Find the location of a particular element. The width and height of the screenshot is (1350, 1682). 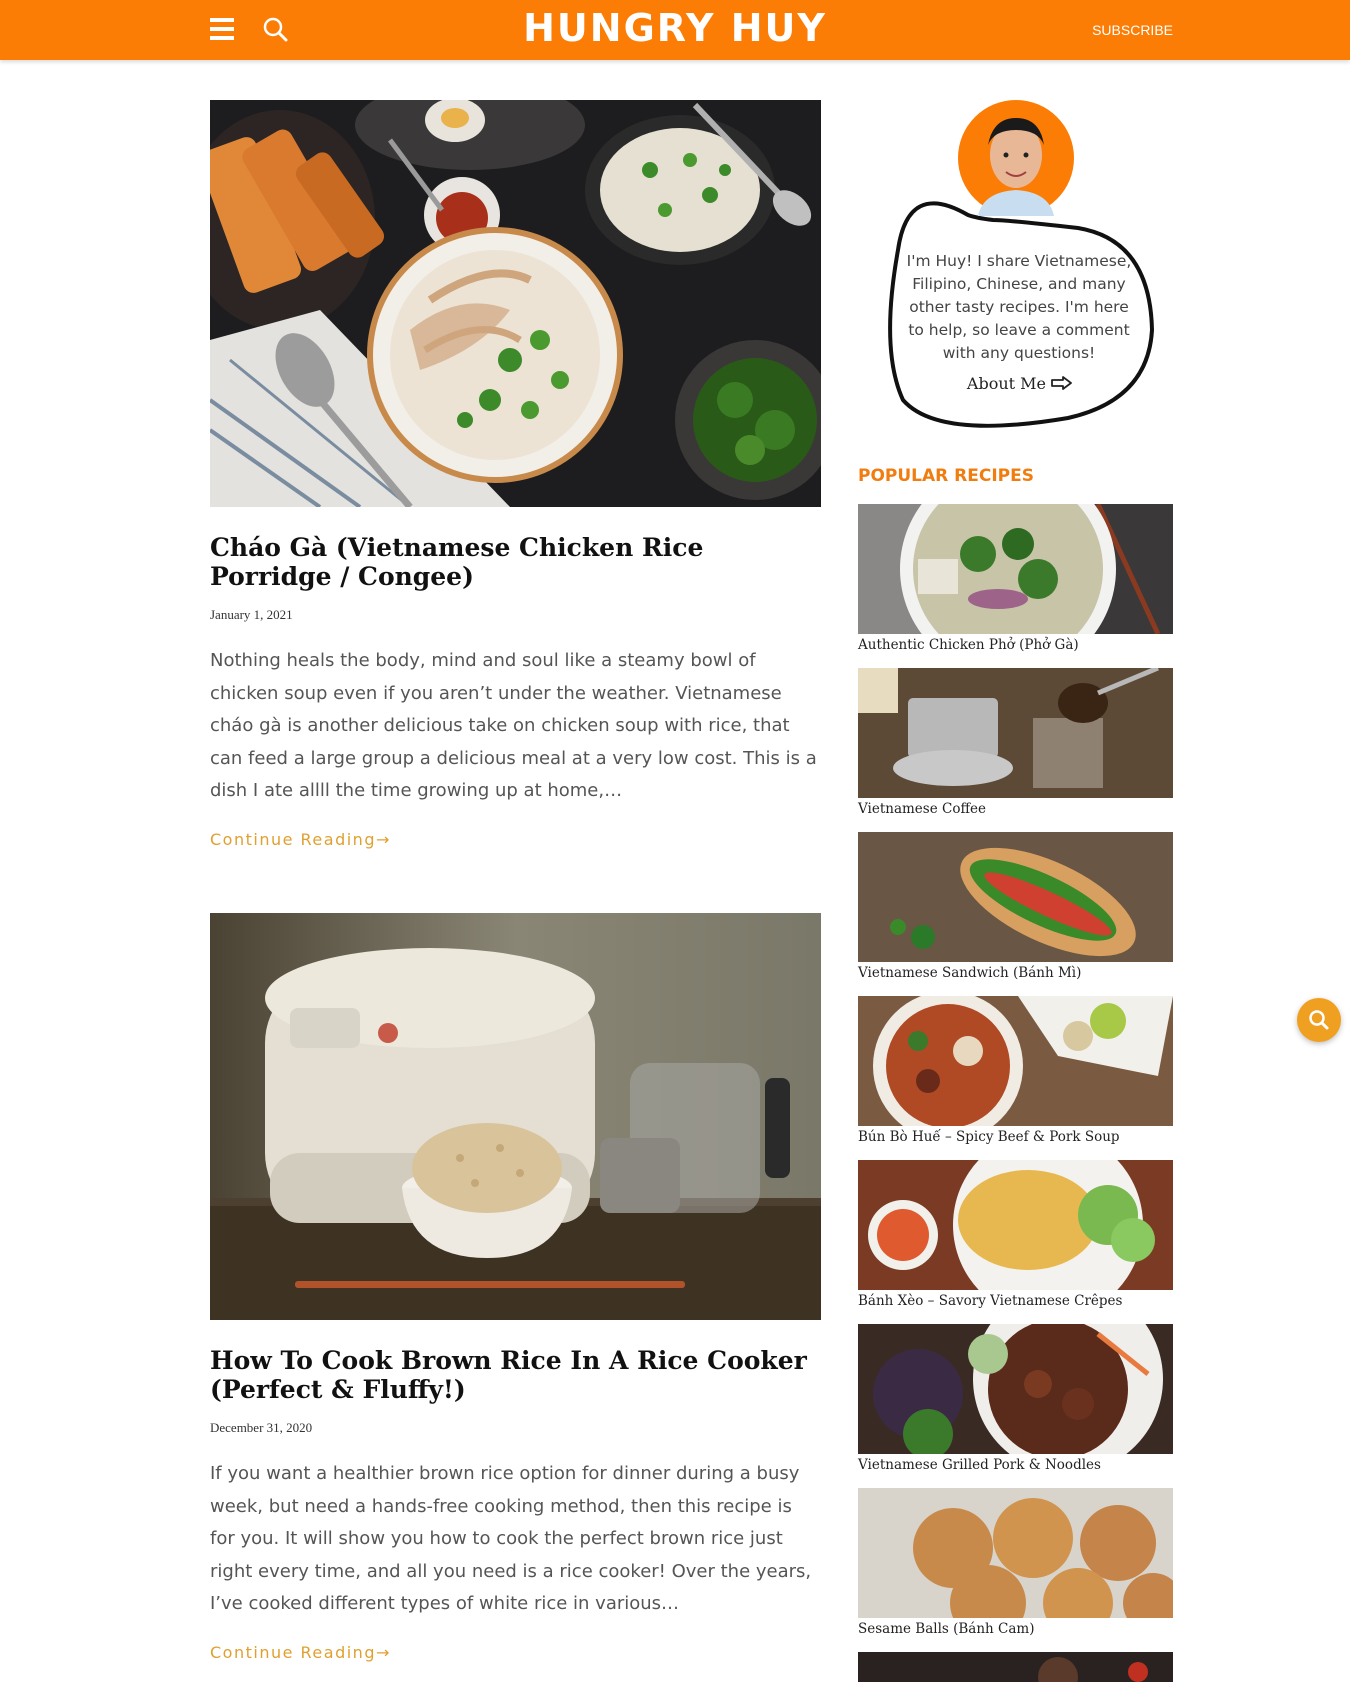

post-date: January 1, 2021 is located at coordinates (251, 614).